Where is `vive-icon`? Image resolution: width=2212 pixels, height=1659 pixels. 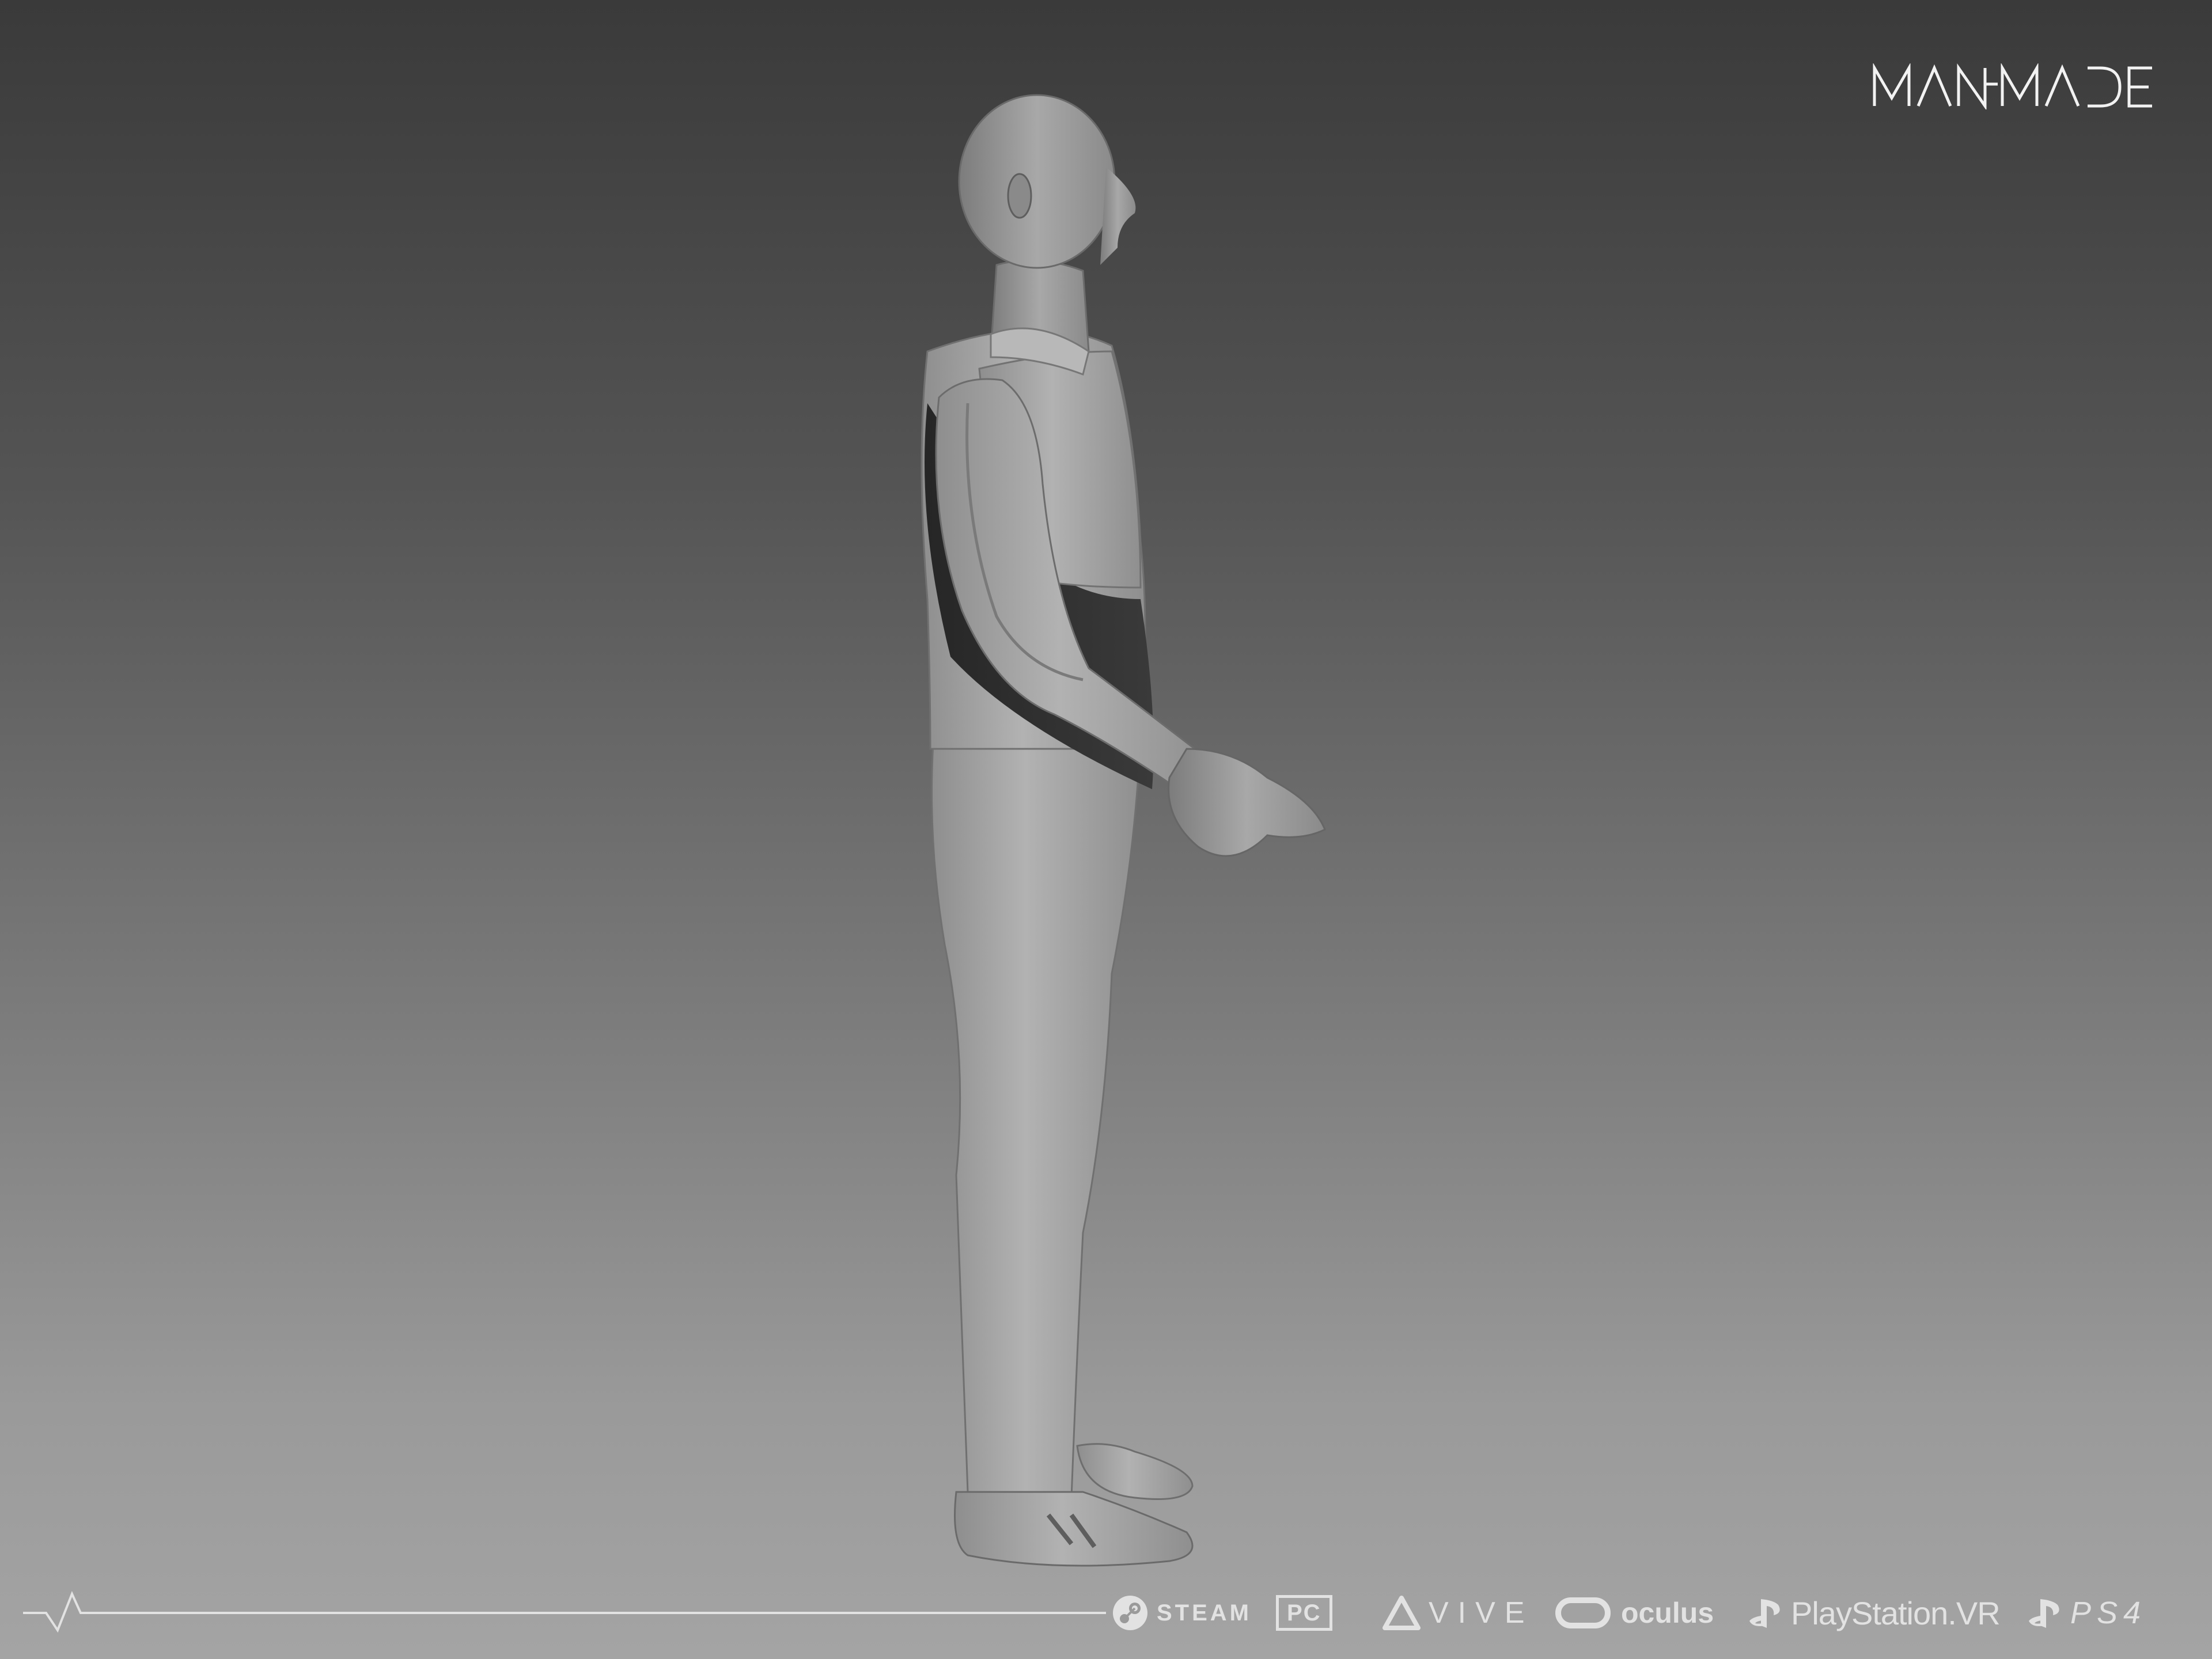
vive-icon is located at coordinates (1401, 1613).